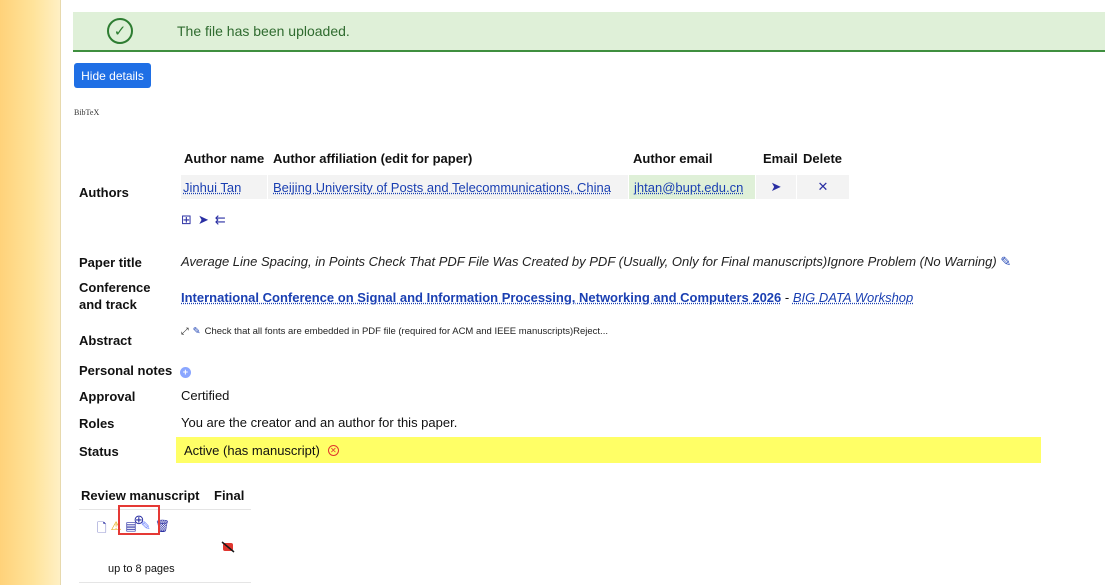  Describe the element at coordinates (186, 220) in the screenshot. I see `add-author-icon: ⊞` at that location.